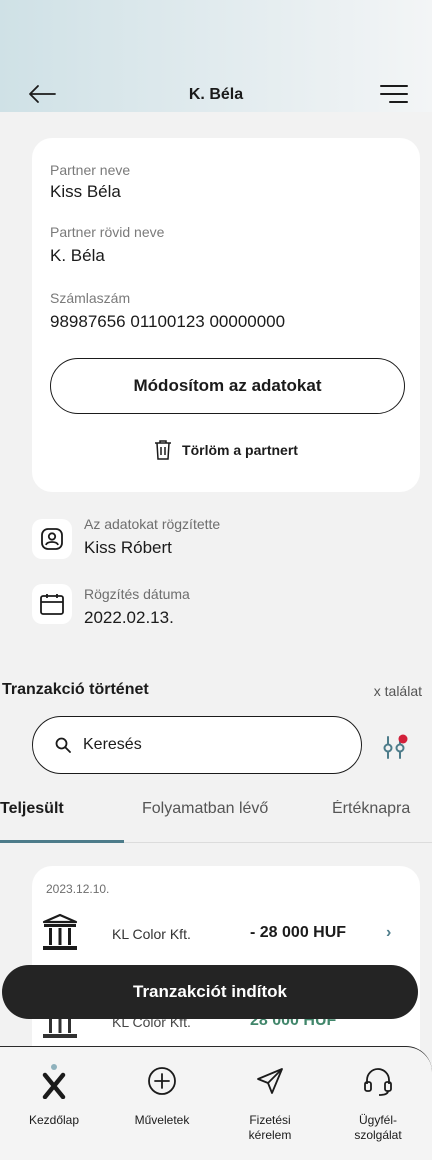 The width and height of the screenshot is (432, 1160). What do you see at coordinates (389, 932) in the screenshot?
I see `chevron-right-icon: ›` at bounding box center [389, 932].